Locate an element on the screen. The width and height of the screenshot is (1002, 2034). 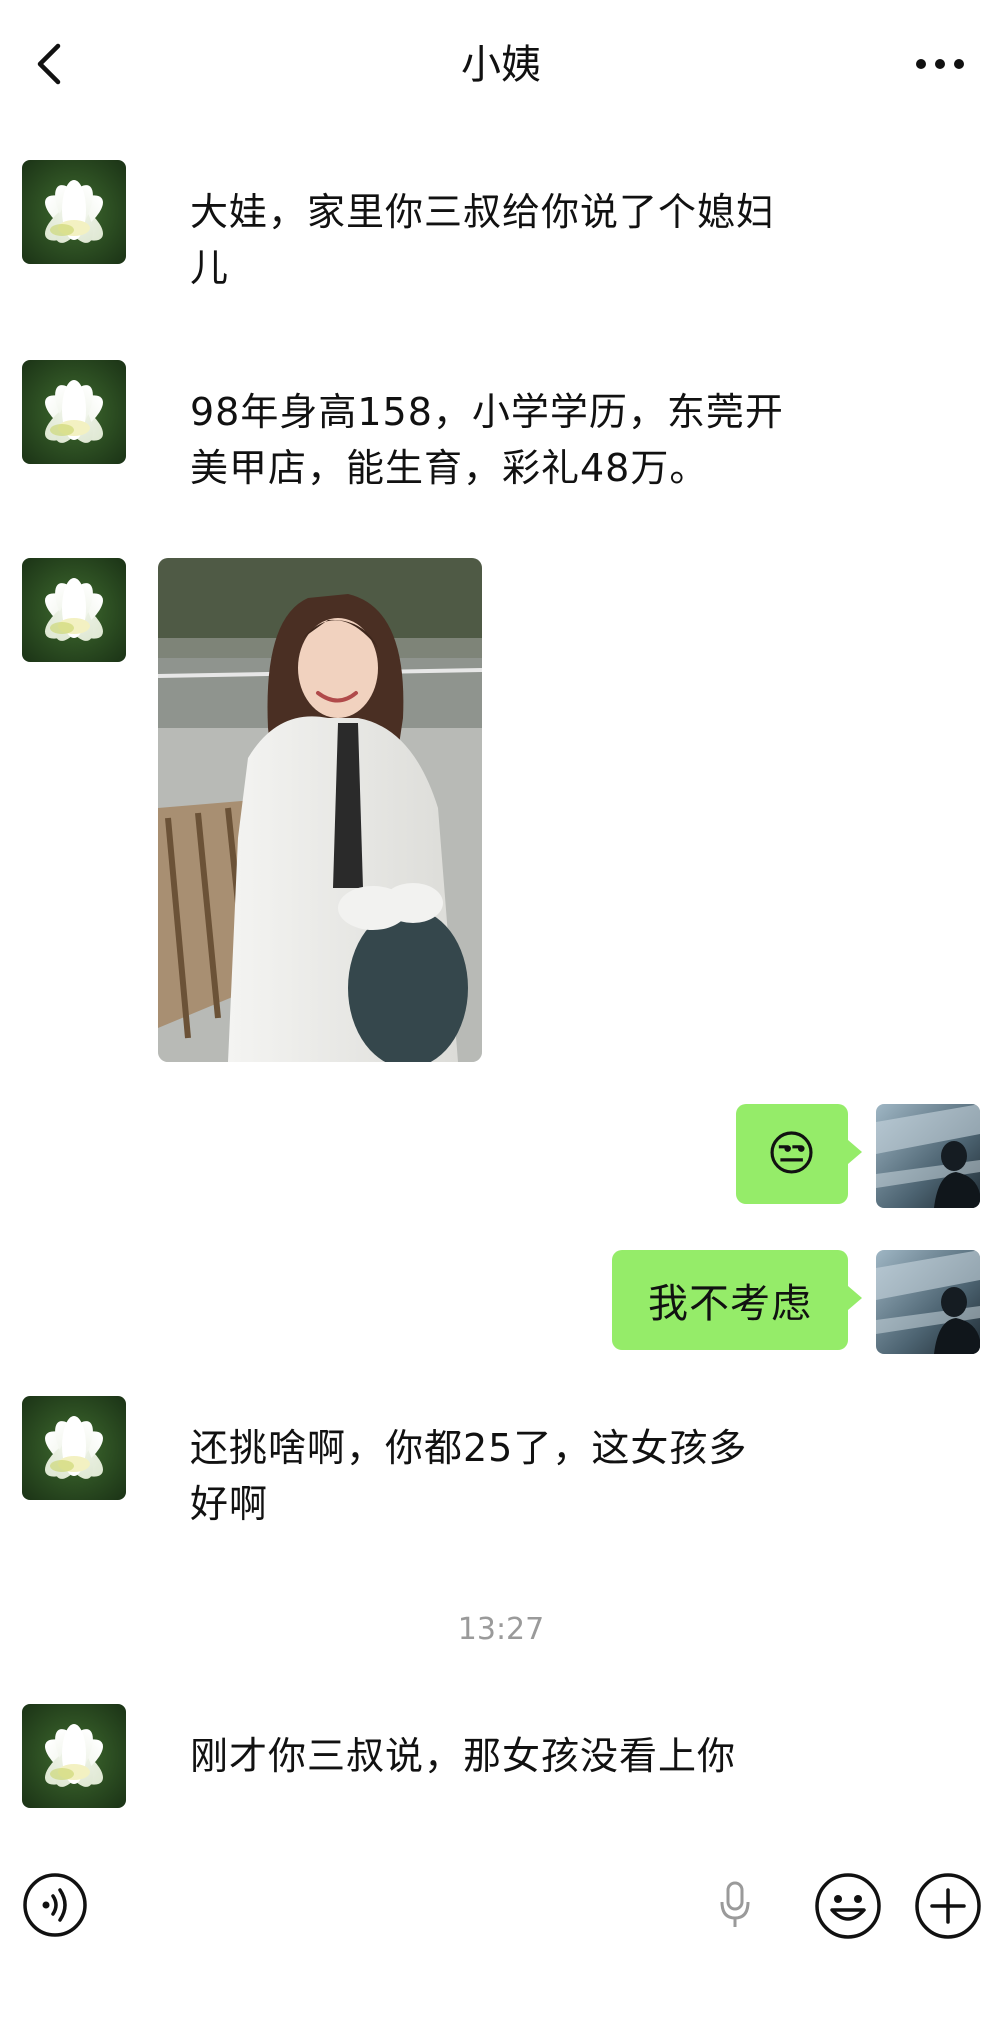
more-dots-icon is located at coordinates (940, 64).